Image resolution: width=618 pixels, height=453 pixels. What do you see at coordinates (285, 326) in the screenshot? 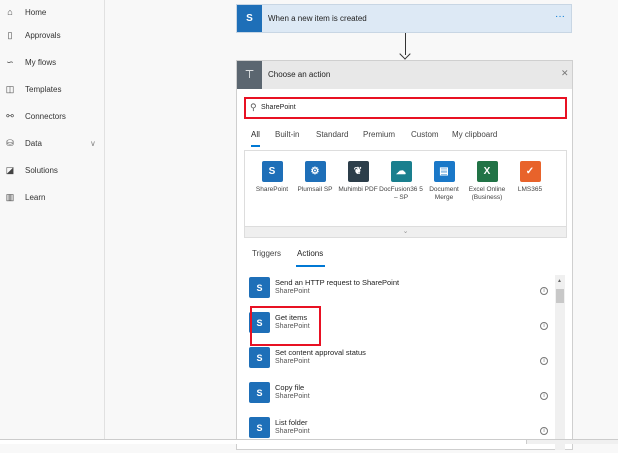
I see `highlight-box` at bounding box center [285, 326].